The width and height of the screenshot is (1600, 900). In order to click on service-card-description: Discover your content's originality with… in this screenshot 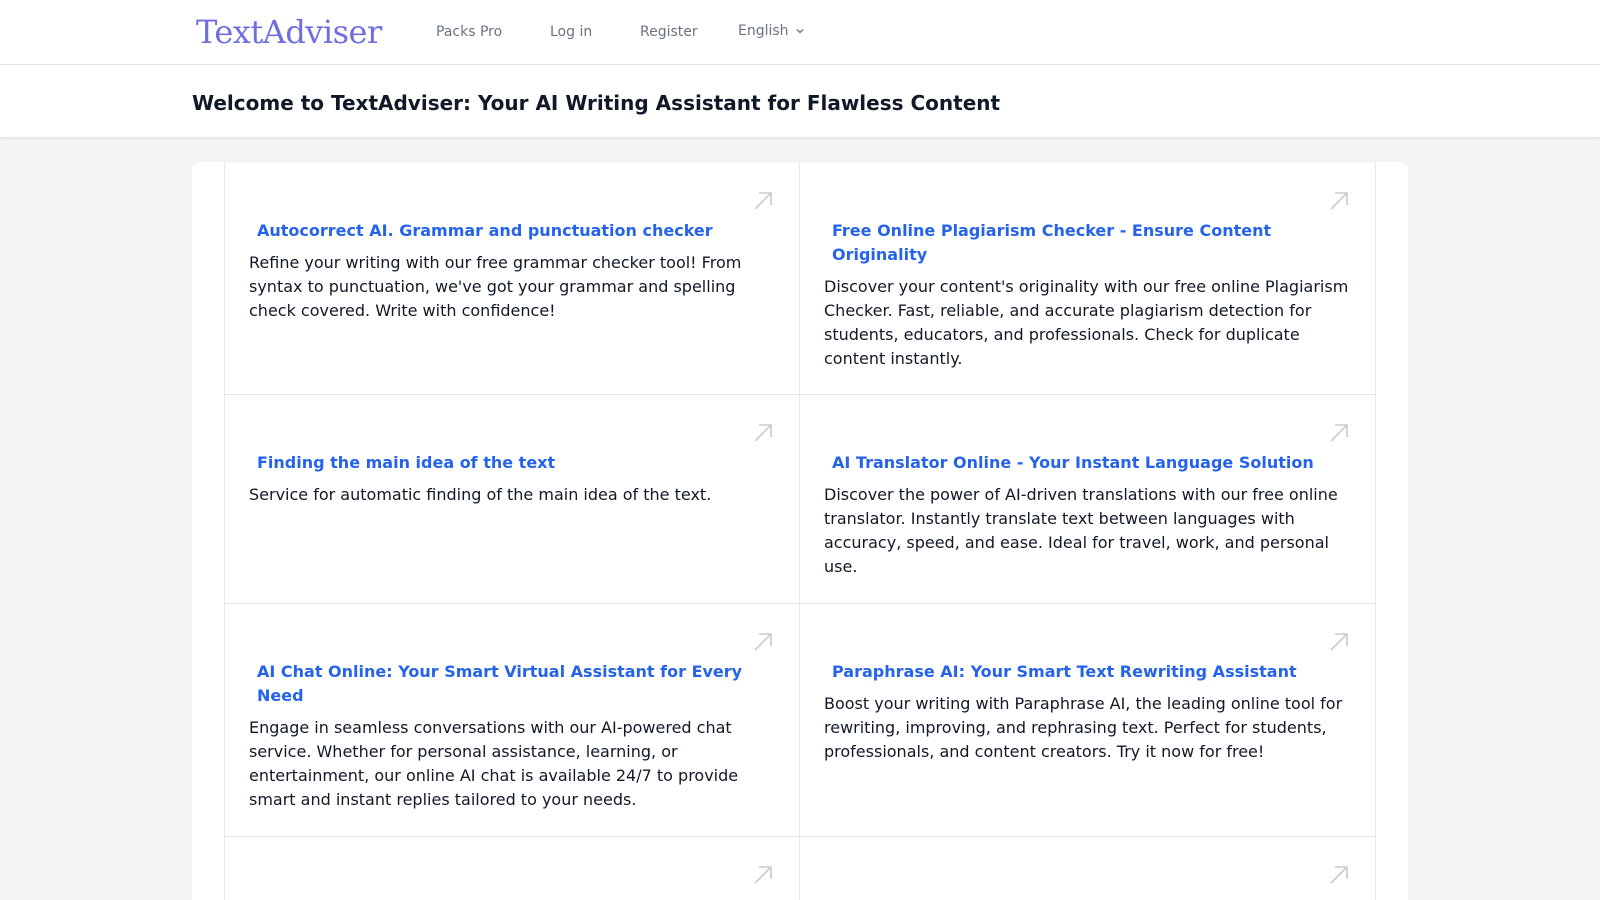, I will do `click(1086, 322)`.